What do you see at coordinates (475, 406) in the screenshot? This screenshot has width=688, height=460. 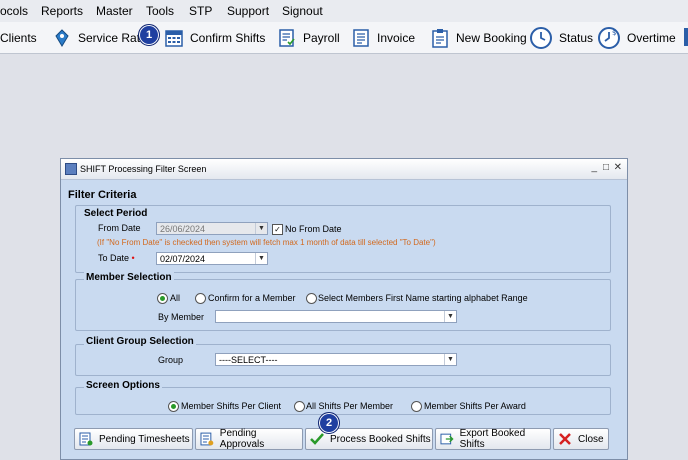 I see `radio-member-per-award-label: Member Shifts Per Award` at bounding box center [475, 406].